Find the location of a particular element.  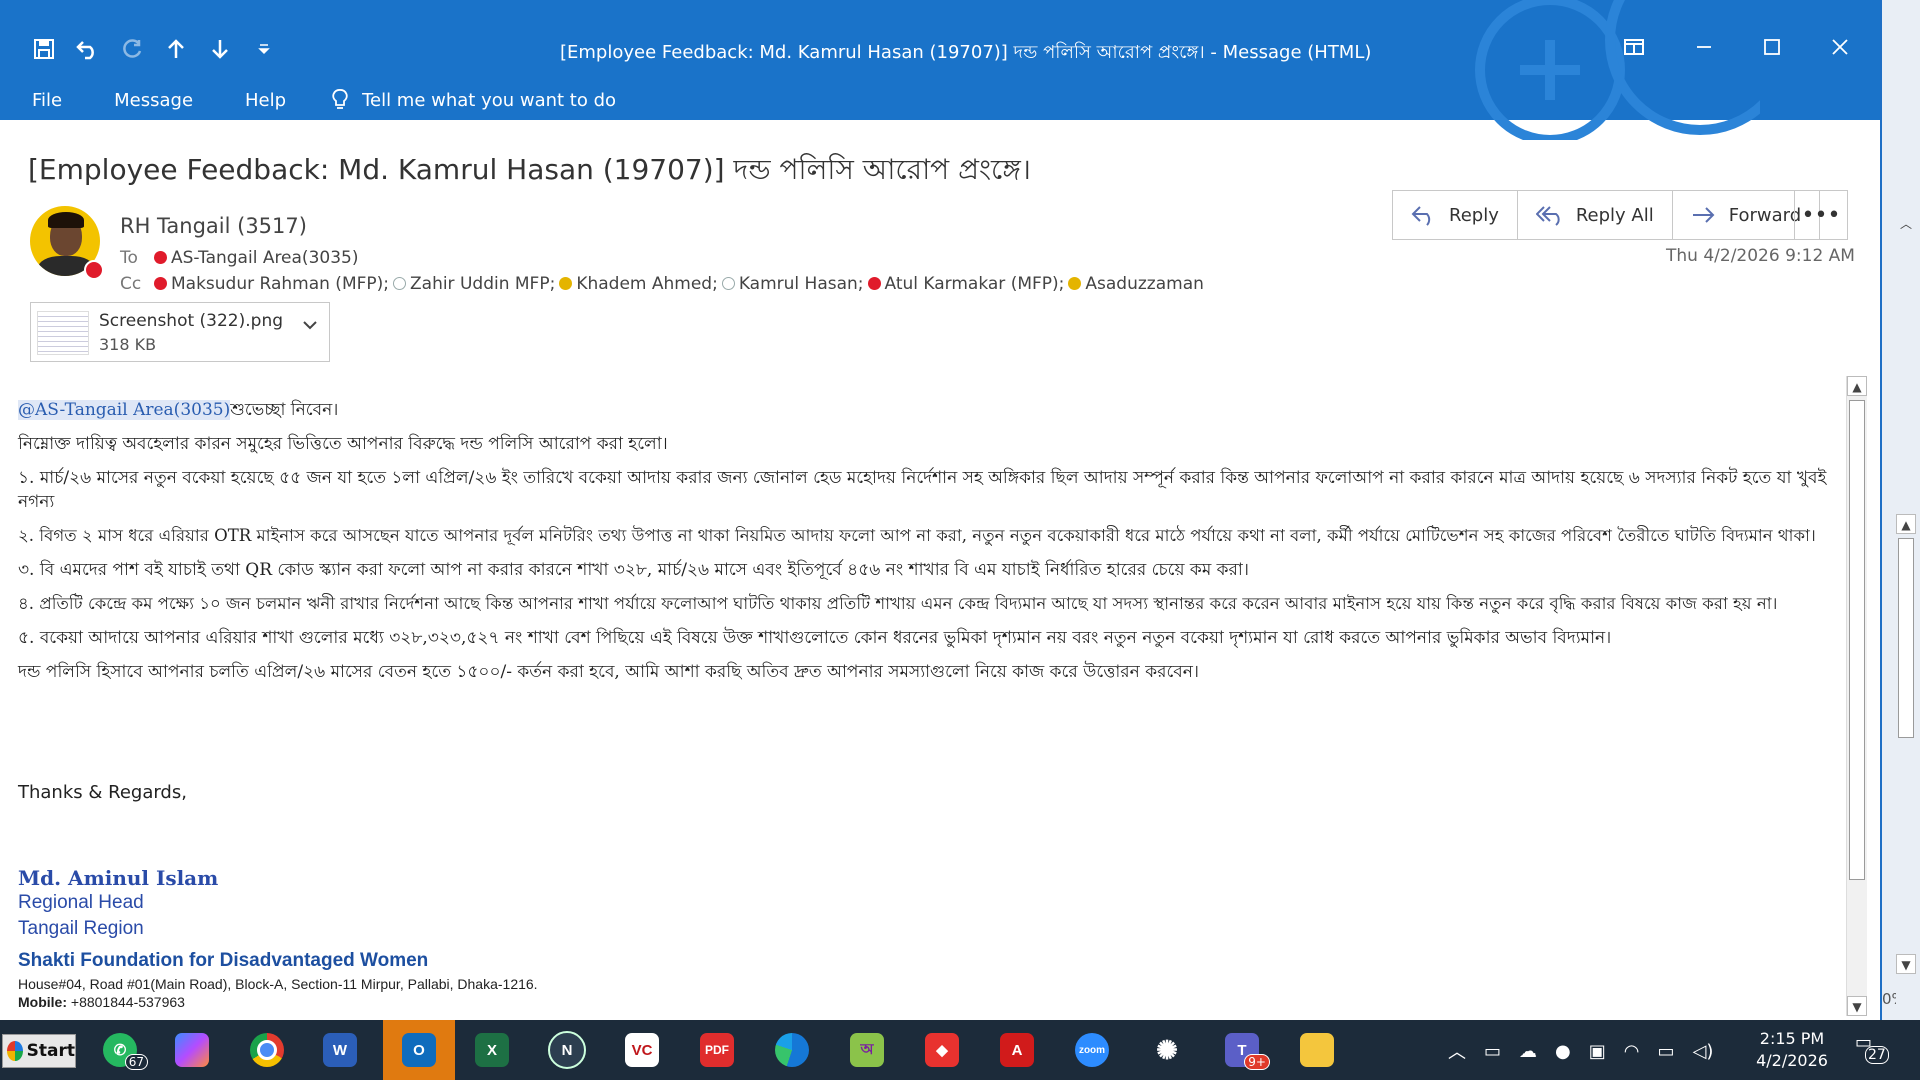

cc-recipient: Maksudur Rahman (MFP); is located at coordinates (271, 284).